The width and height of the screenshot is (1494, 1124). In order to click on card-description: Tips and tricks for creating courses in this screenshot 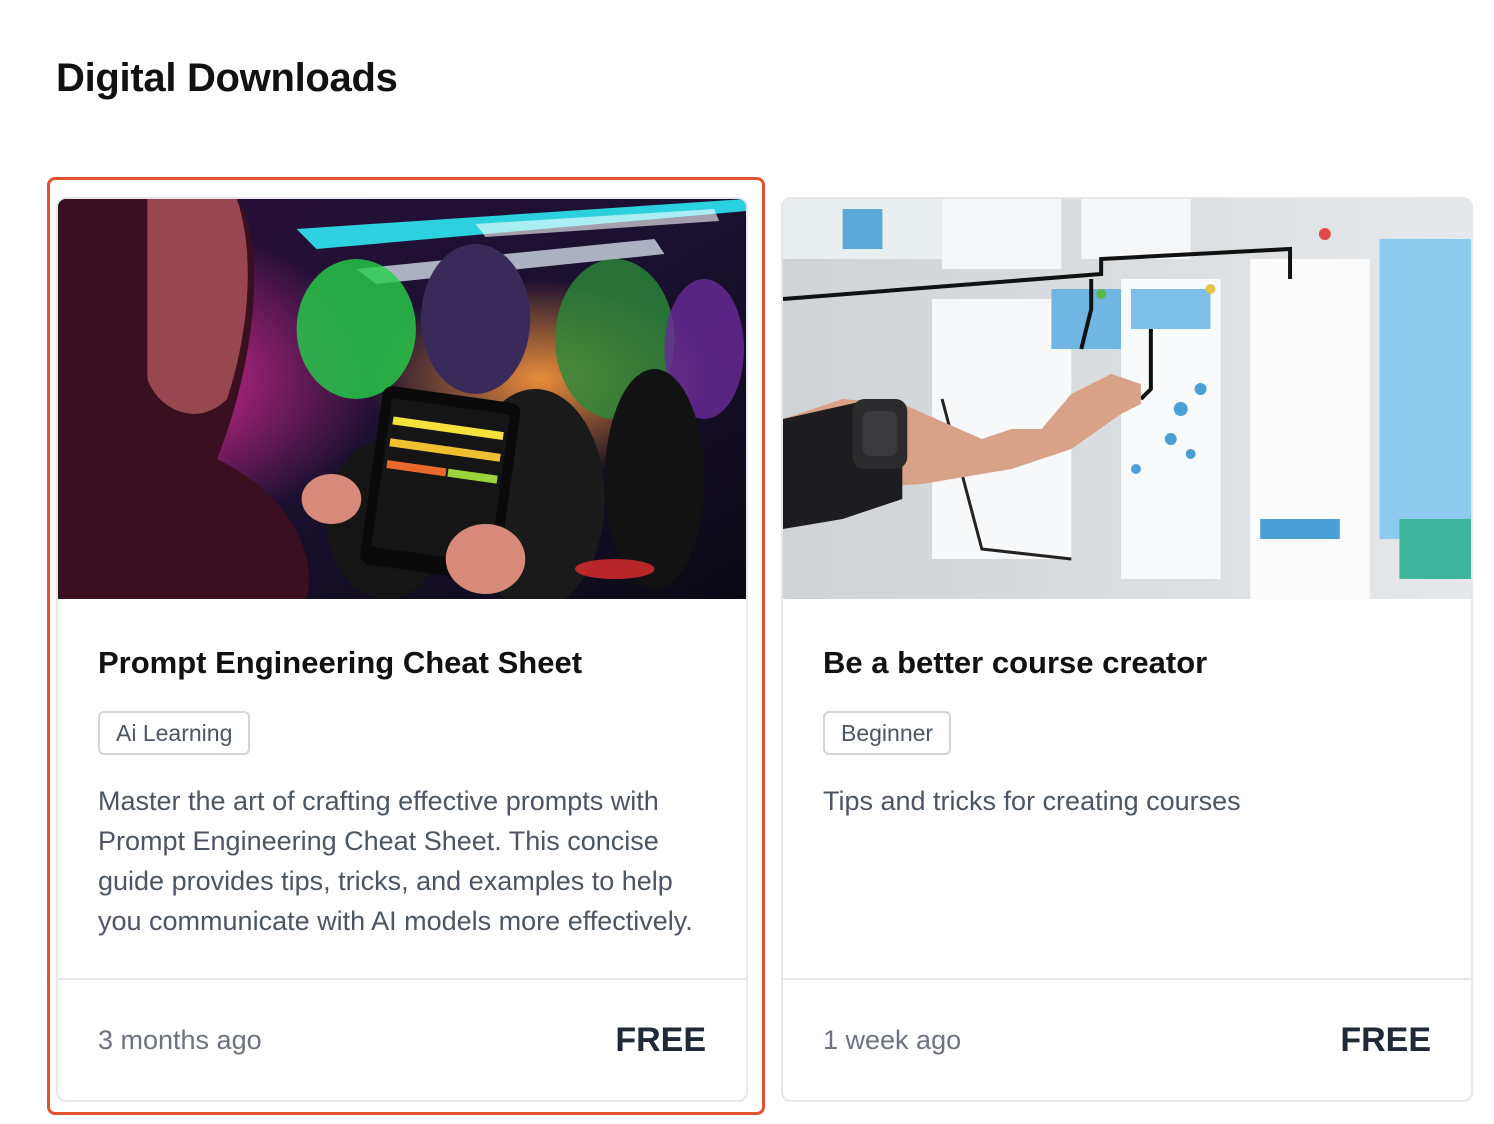, I will do `click(1032, 801)`.